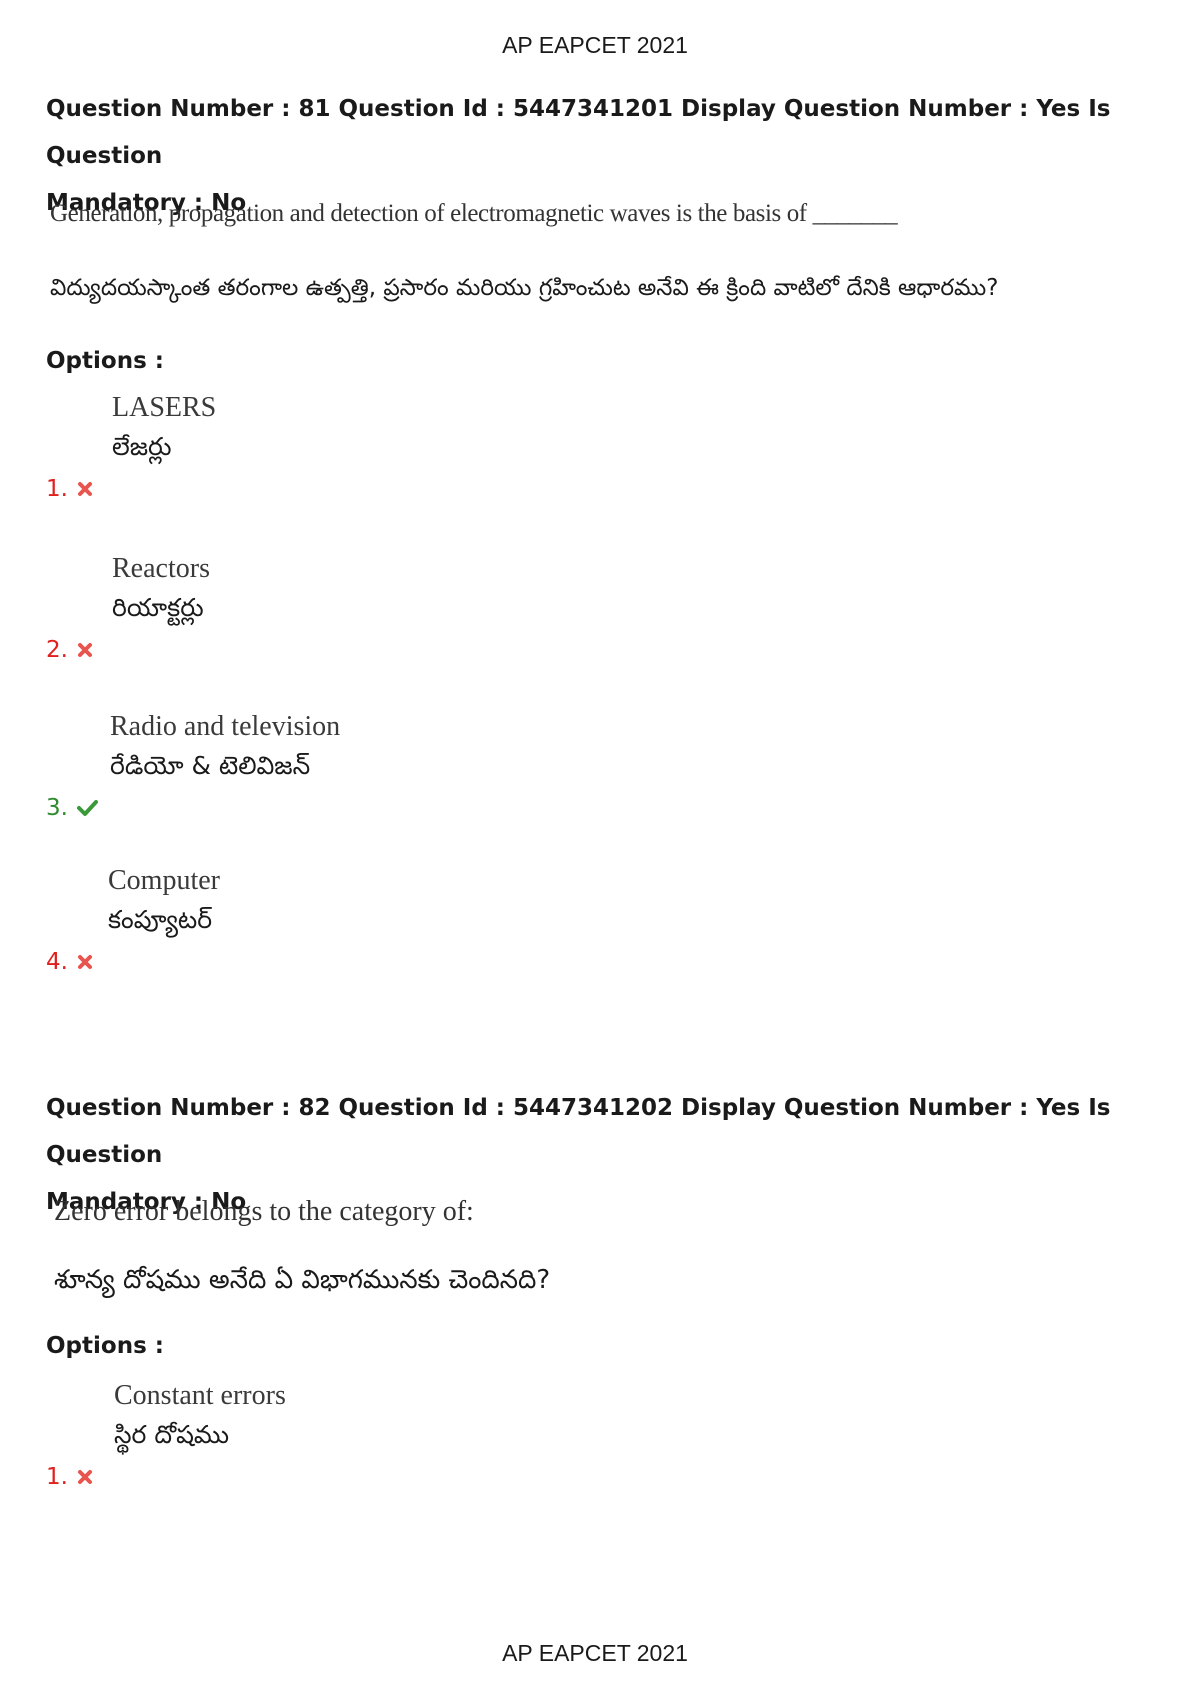 The image size is (1190, 1684). What do you see at coordinates (302, 1280) in the screenshot?
I see `question-82-text-telugu: శూన్య దోషము అనేది ఏ విభాగమునకు చెందినది?` at bounding box center [302, 1280].